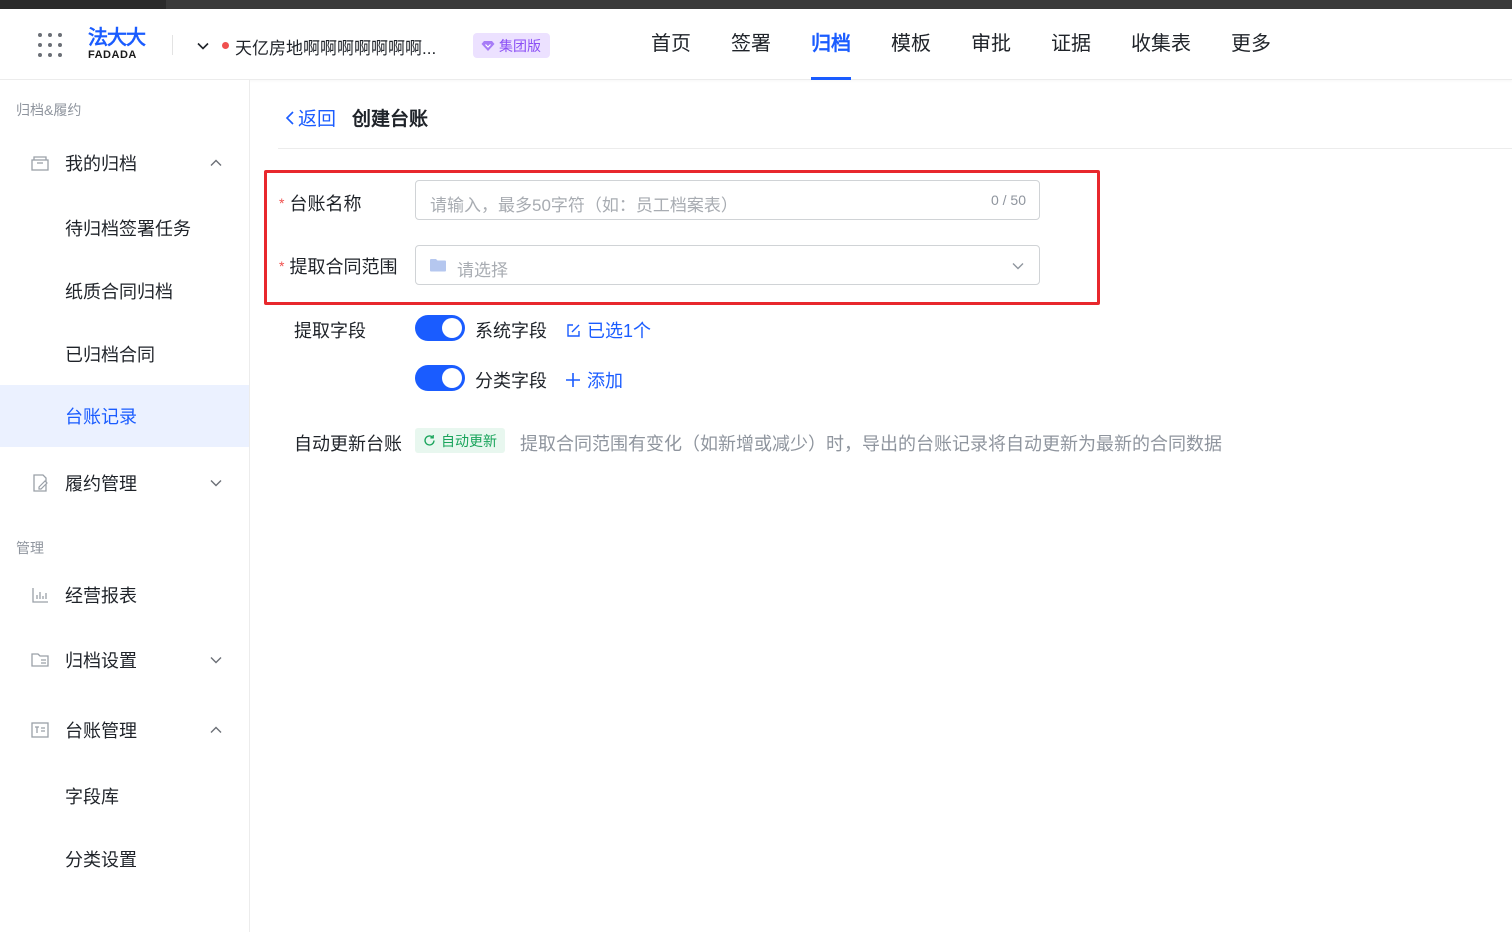  I want to click on nav-home: 首页, so click(671, 44).